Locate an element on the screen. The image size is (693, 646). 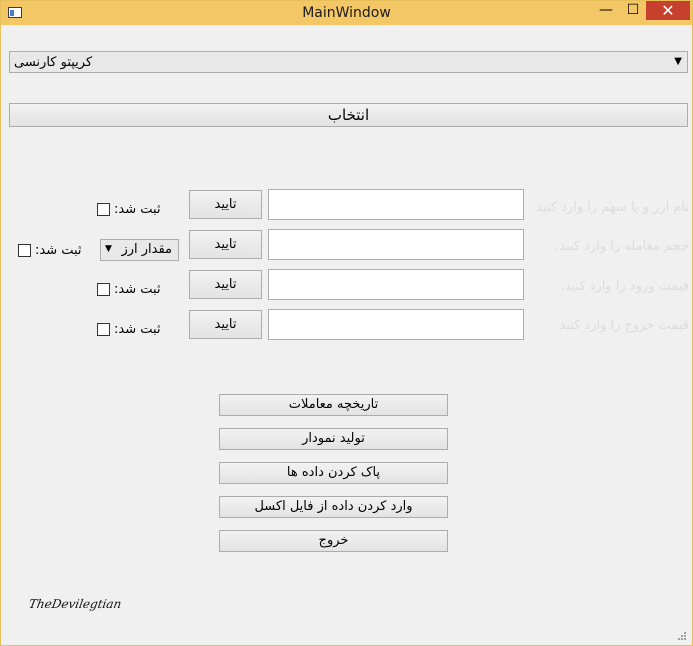
exit-price-registered-checkbox is located at coordinates (103, 329).